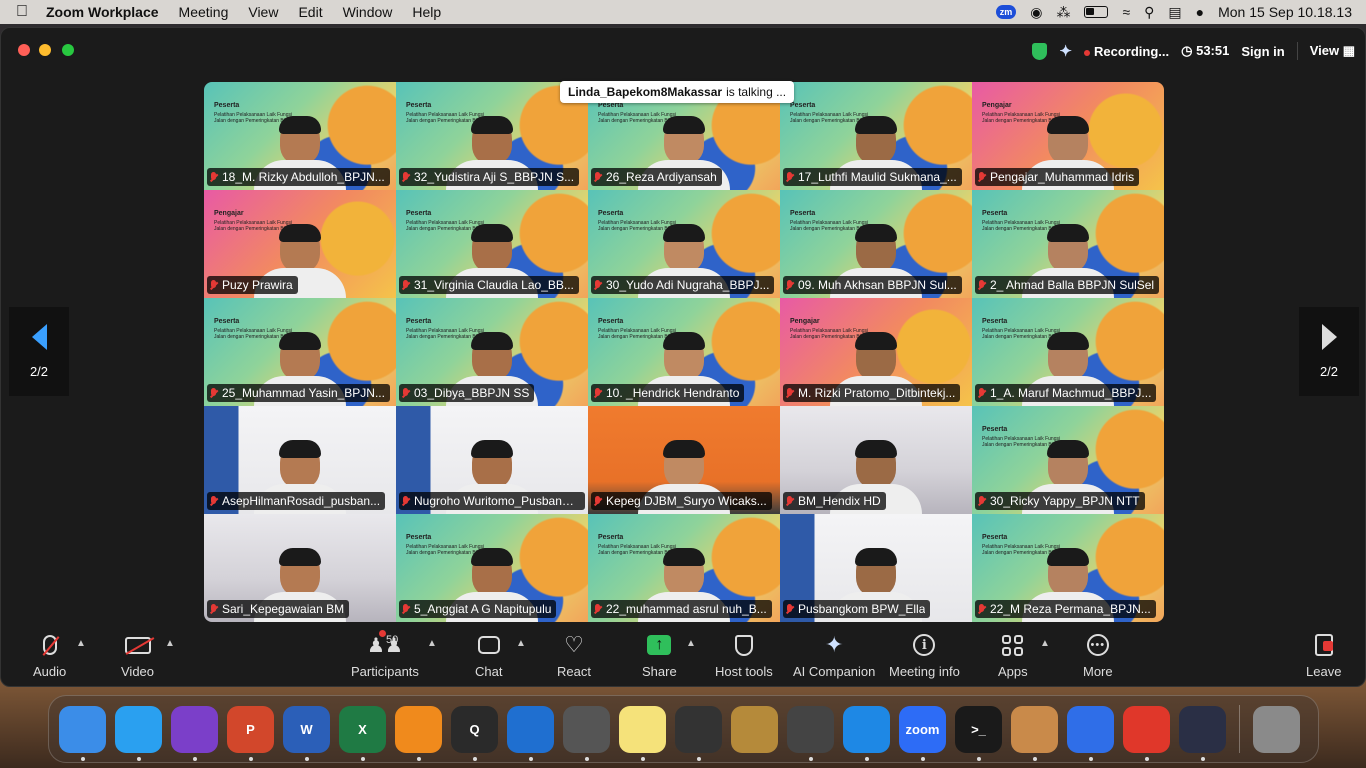 The width and height of the screenshot is (1366, 768). Describe the element at coordinates (1013, 655) in the screenshot. I see `apps-button: Apps` at that location.